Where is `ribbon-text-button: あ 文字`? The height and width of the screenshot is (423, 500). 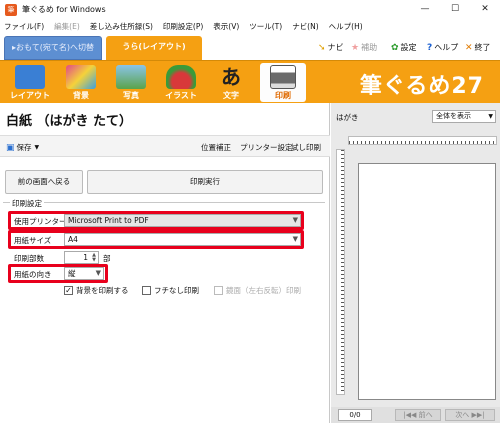
ribbon-text-button: あ 文字 is located at coordinates (231, 82).